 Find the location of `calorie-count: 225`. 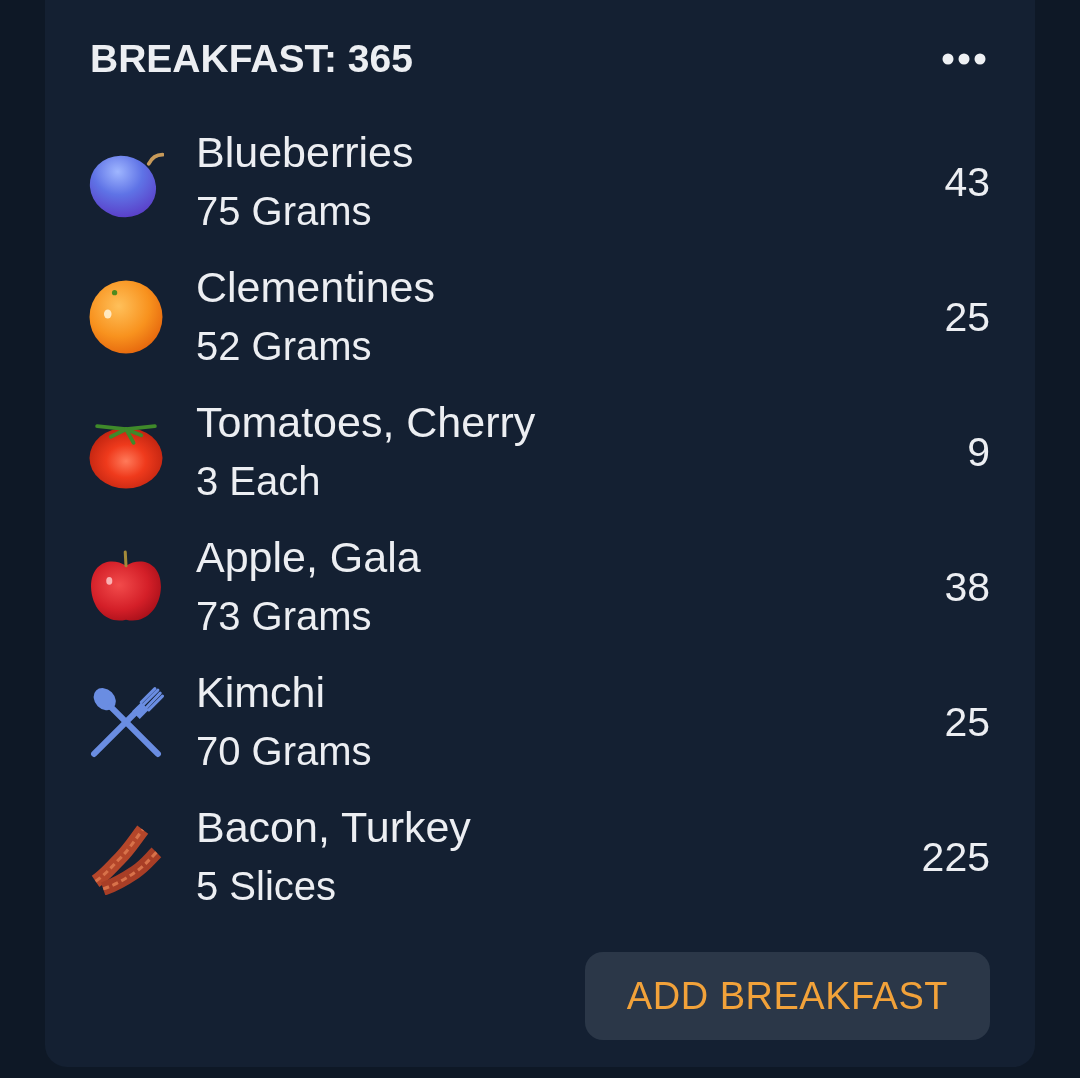

calorie-count: 225 is located at coordinates (955, 857).